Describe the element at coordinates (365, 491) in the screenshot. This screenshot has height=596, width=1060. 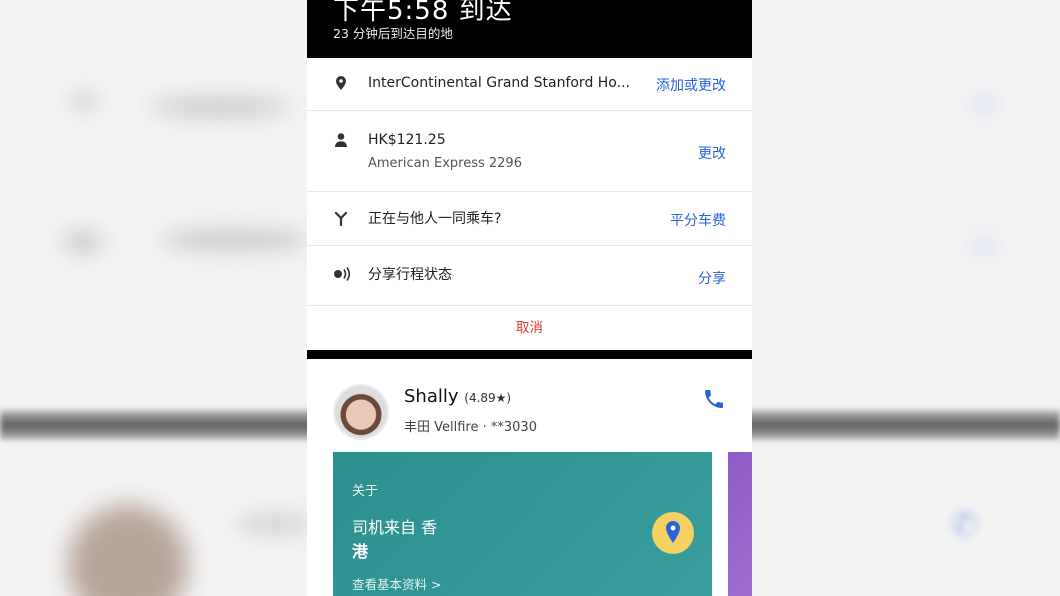
I see `about-heading: 关于` at that location.